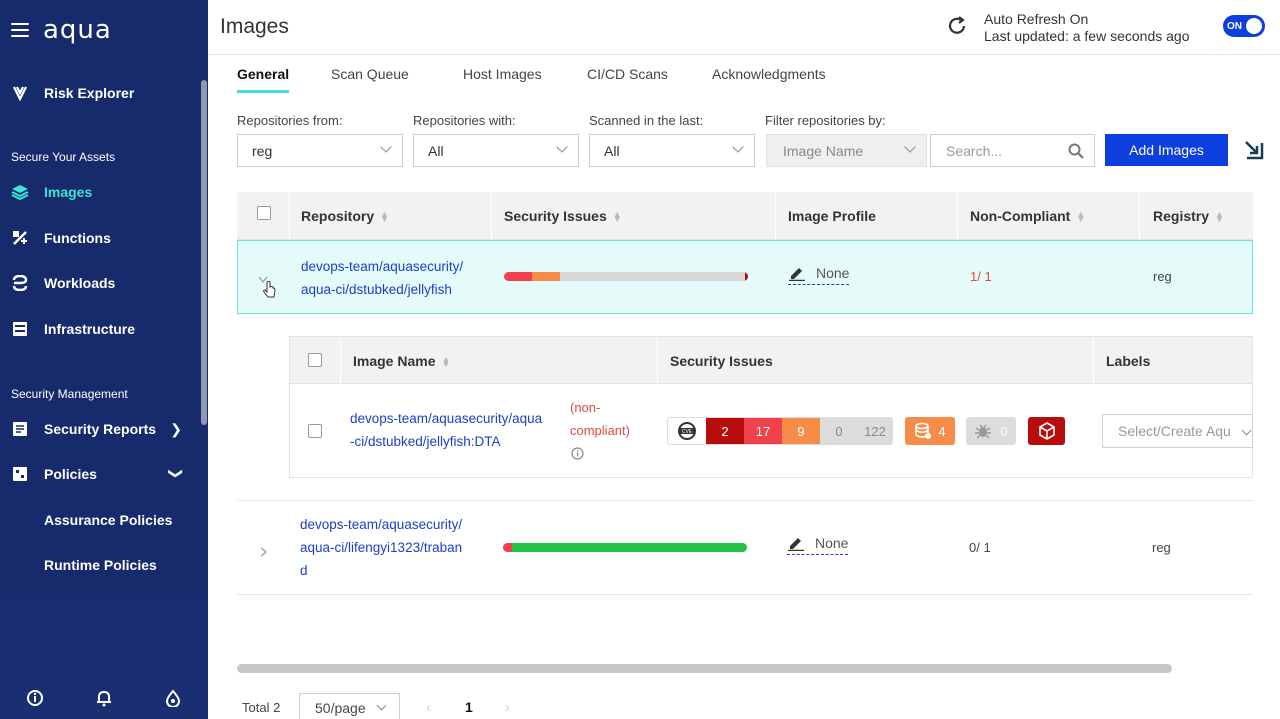 This screenshot has width=1280, height=719. Describe the element at coordinates (173, 699) in the screenshot. I see `drop-icon` at that location.